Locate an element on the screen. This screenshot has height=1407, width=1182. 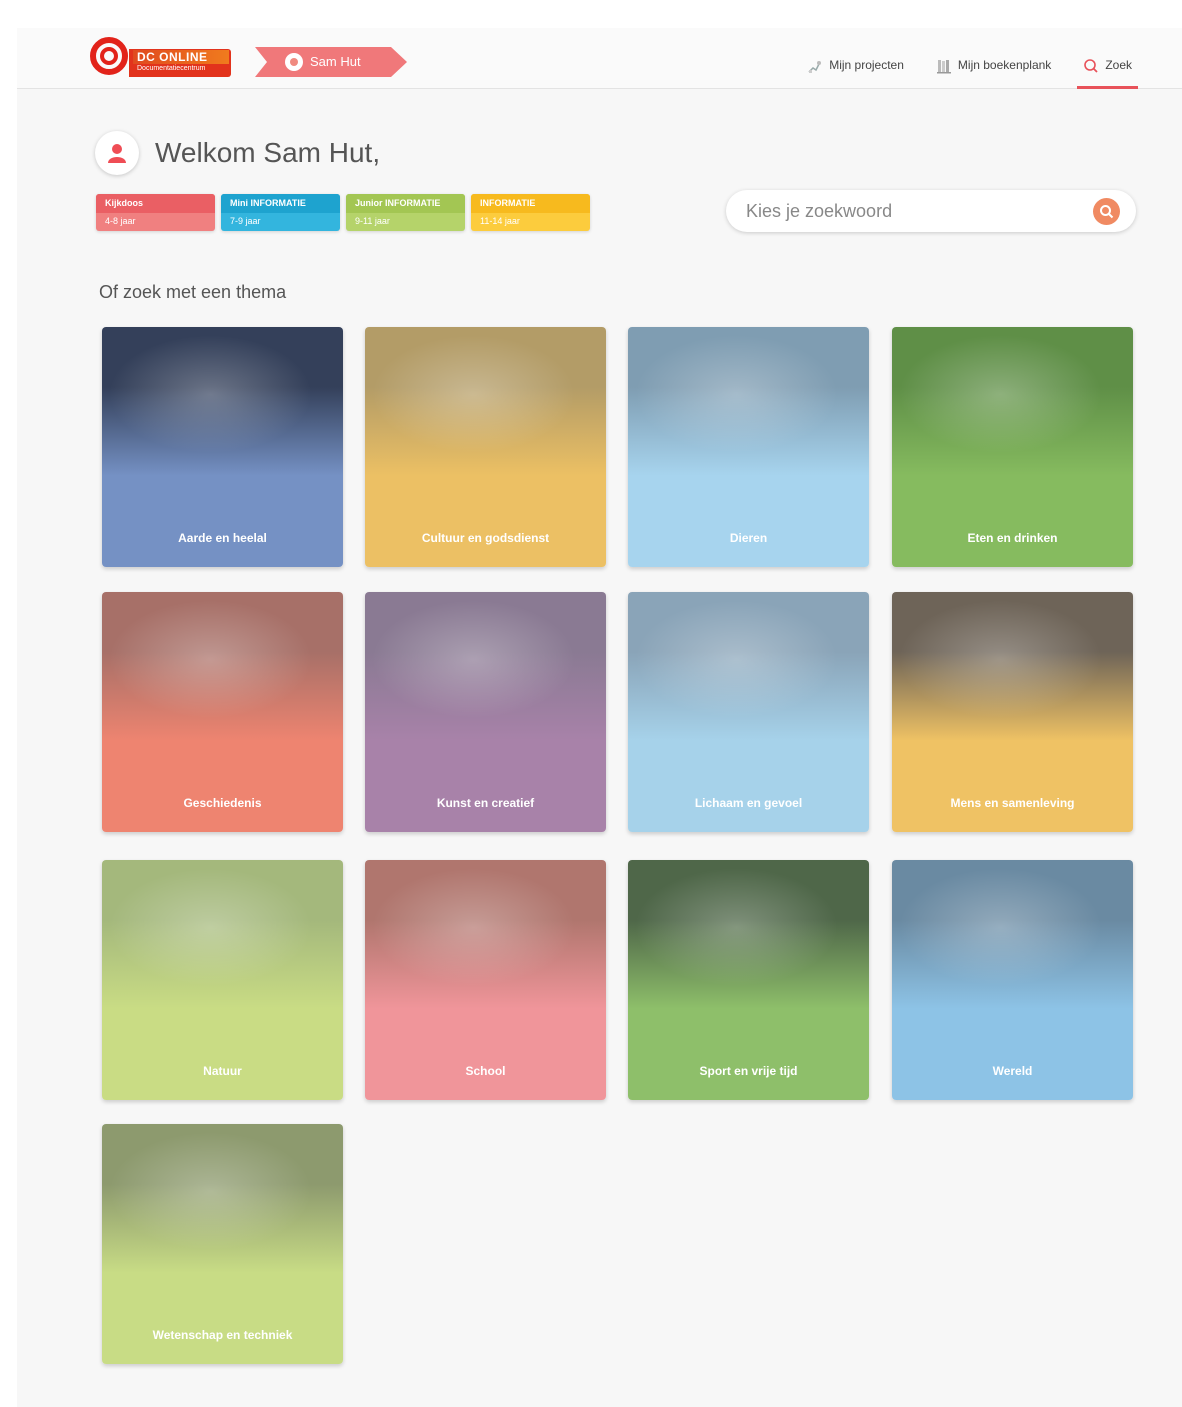
theme-label: Mens en samenleving is located at coordinates (1012, 803).